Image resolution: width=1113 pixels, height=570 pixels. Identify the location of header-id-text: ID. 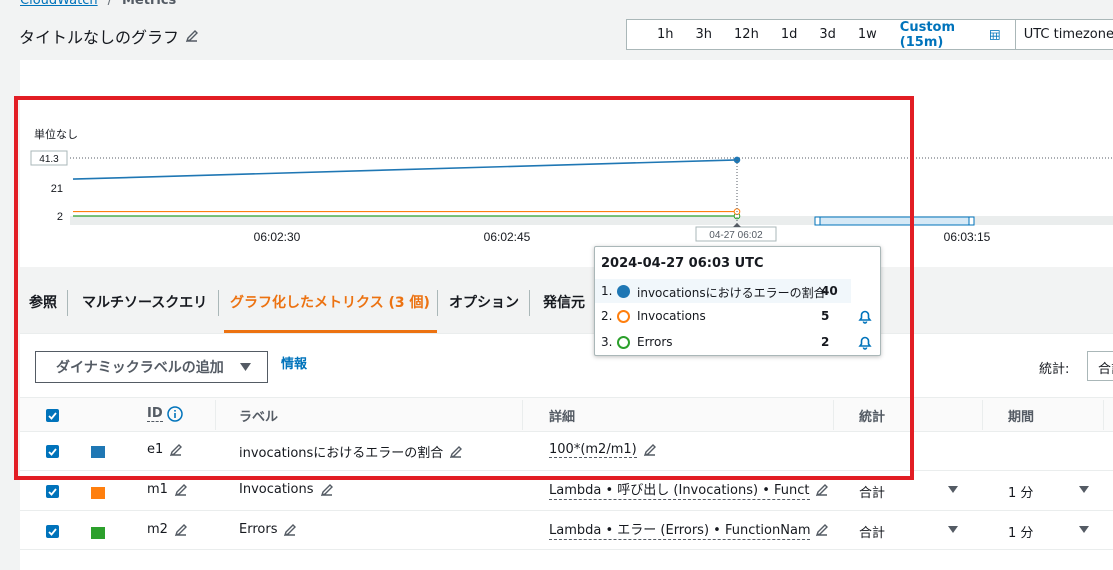
(155, 414).